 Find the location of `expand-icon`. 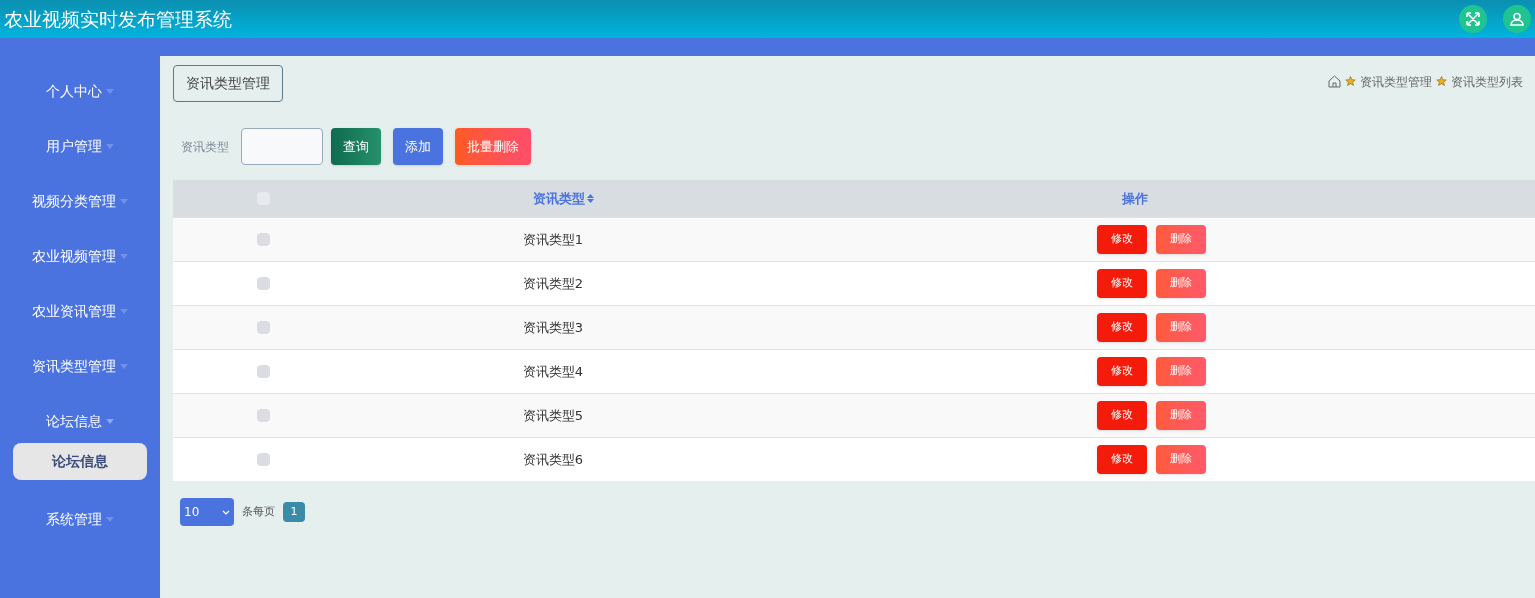

expand-icon is located at coordinates (1473, 19).